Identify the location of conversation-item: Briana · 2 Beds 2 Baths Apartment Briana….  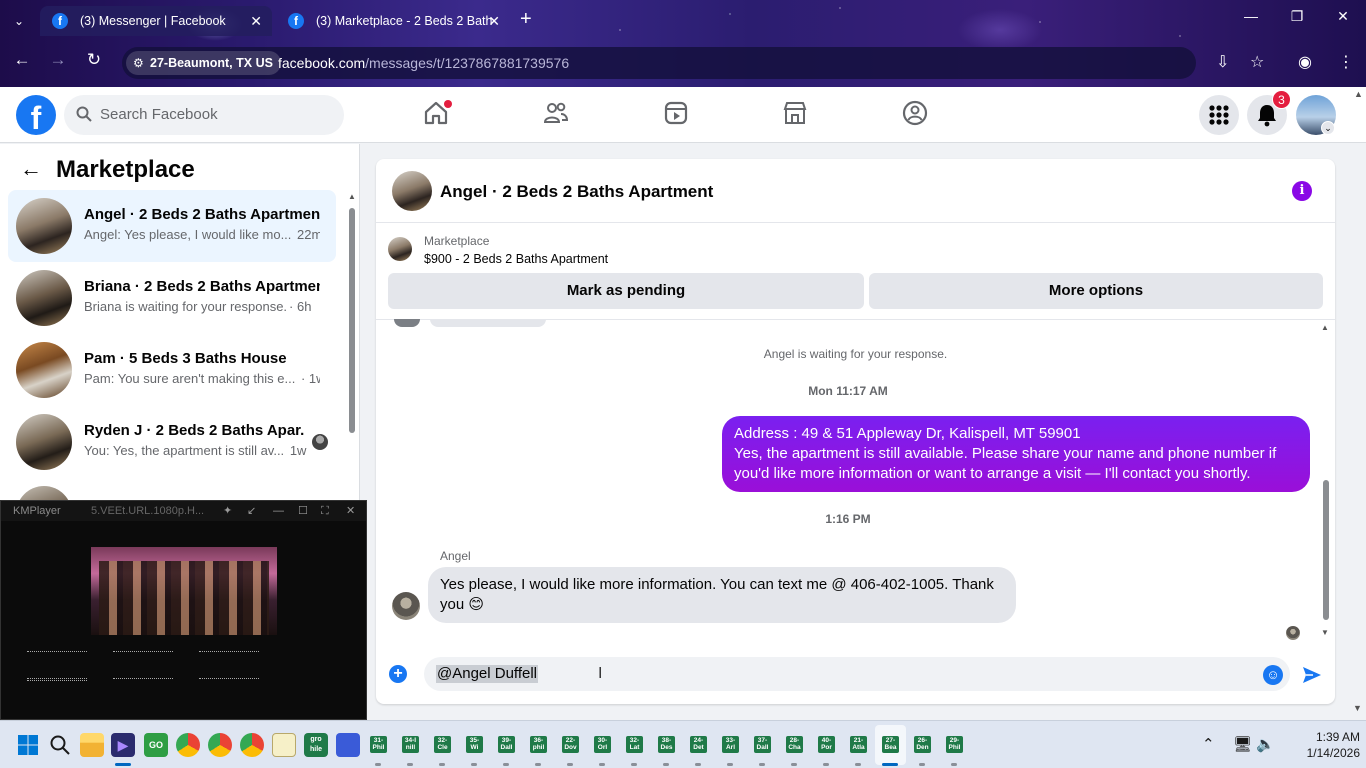
(172, 298).